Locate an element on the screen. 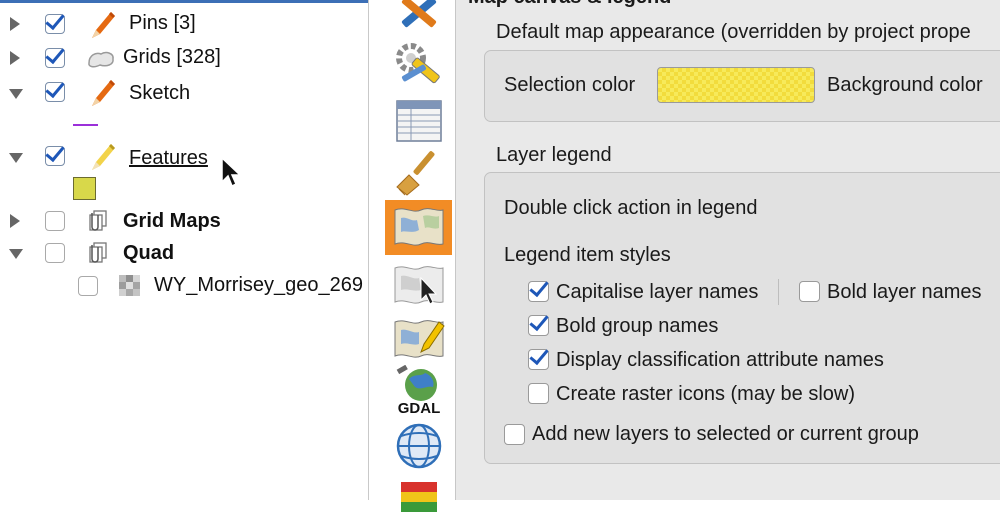 This screenshot has height=530, width=1000. selection-color-label: Selection color is located at coordinates (570, 85).